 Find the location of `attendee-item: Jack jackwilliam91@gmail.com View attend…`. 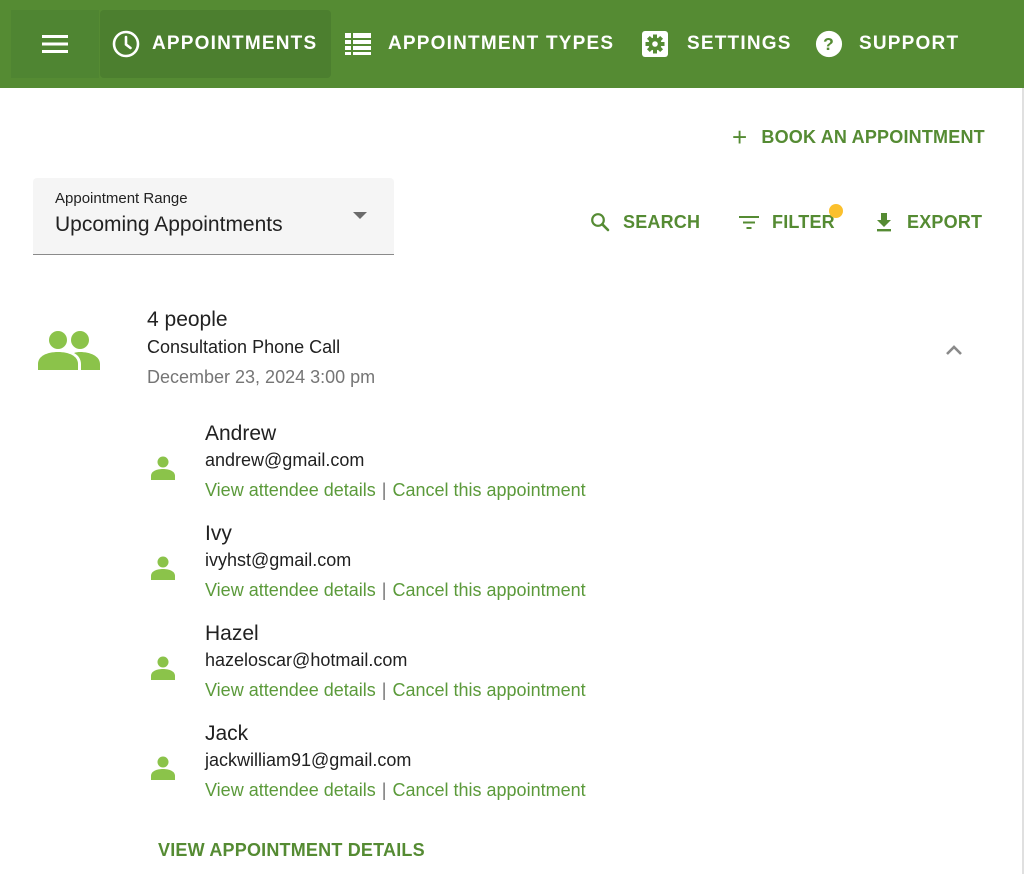

attendee-item: Jack jackwilliam91@gmail.com View attend… is located at coordinates (410, 767).